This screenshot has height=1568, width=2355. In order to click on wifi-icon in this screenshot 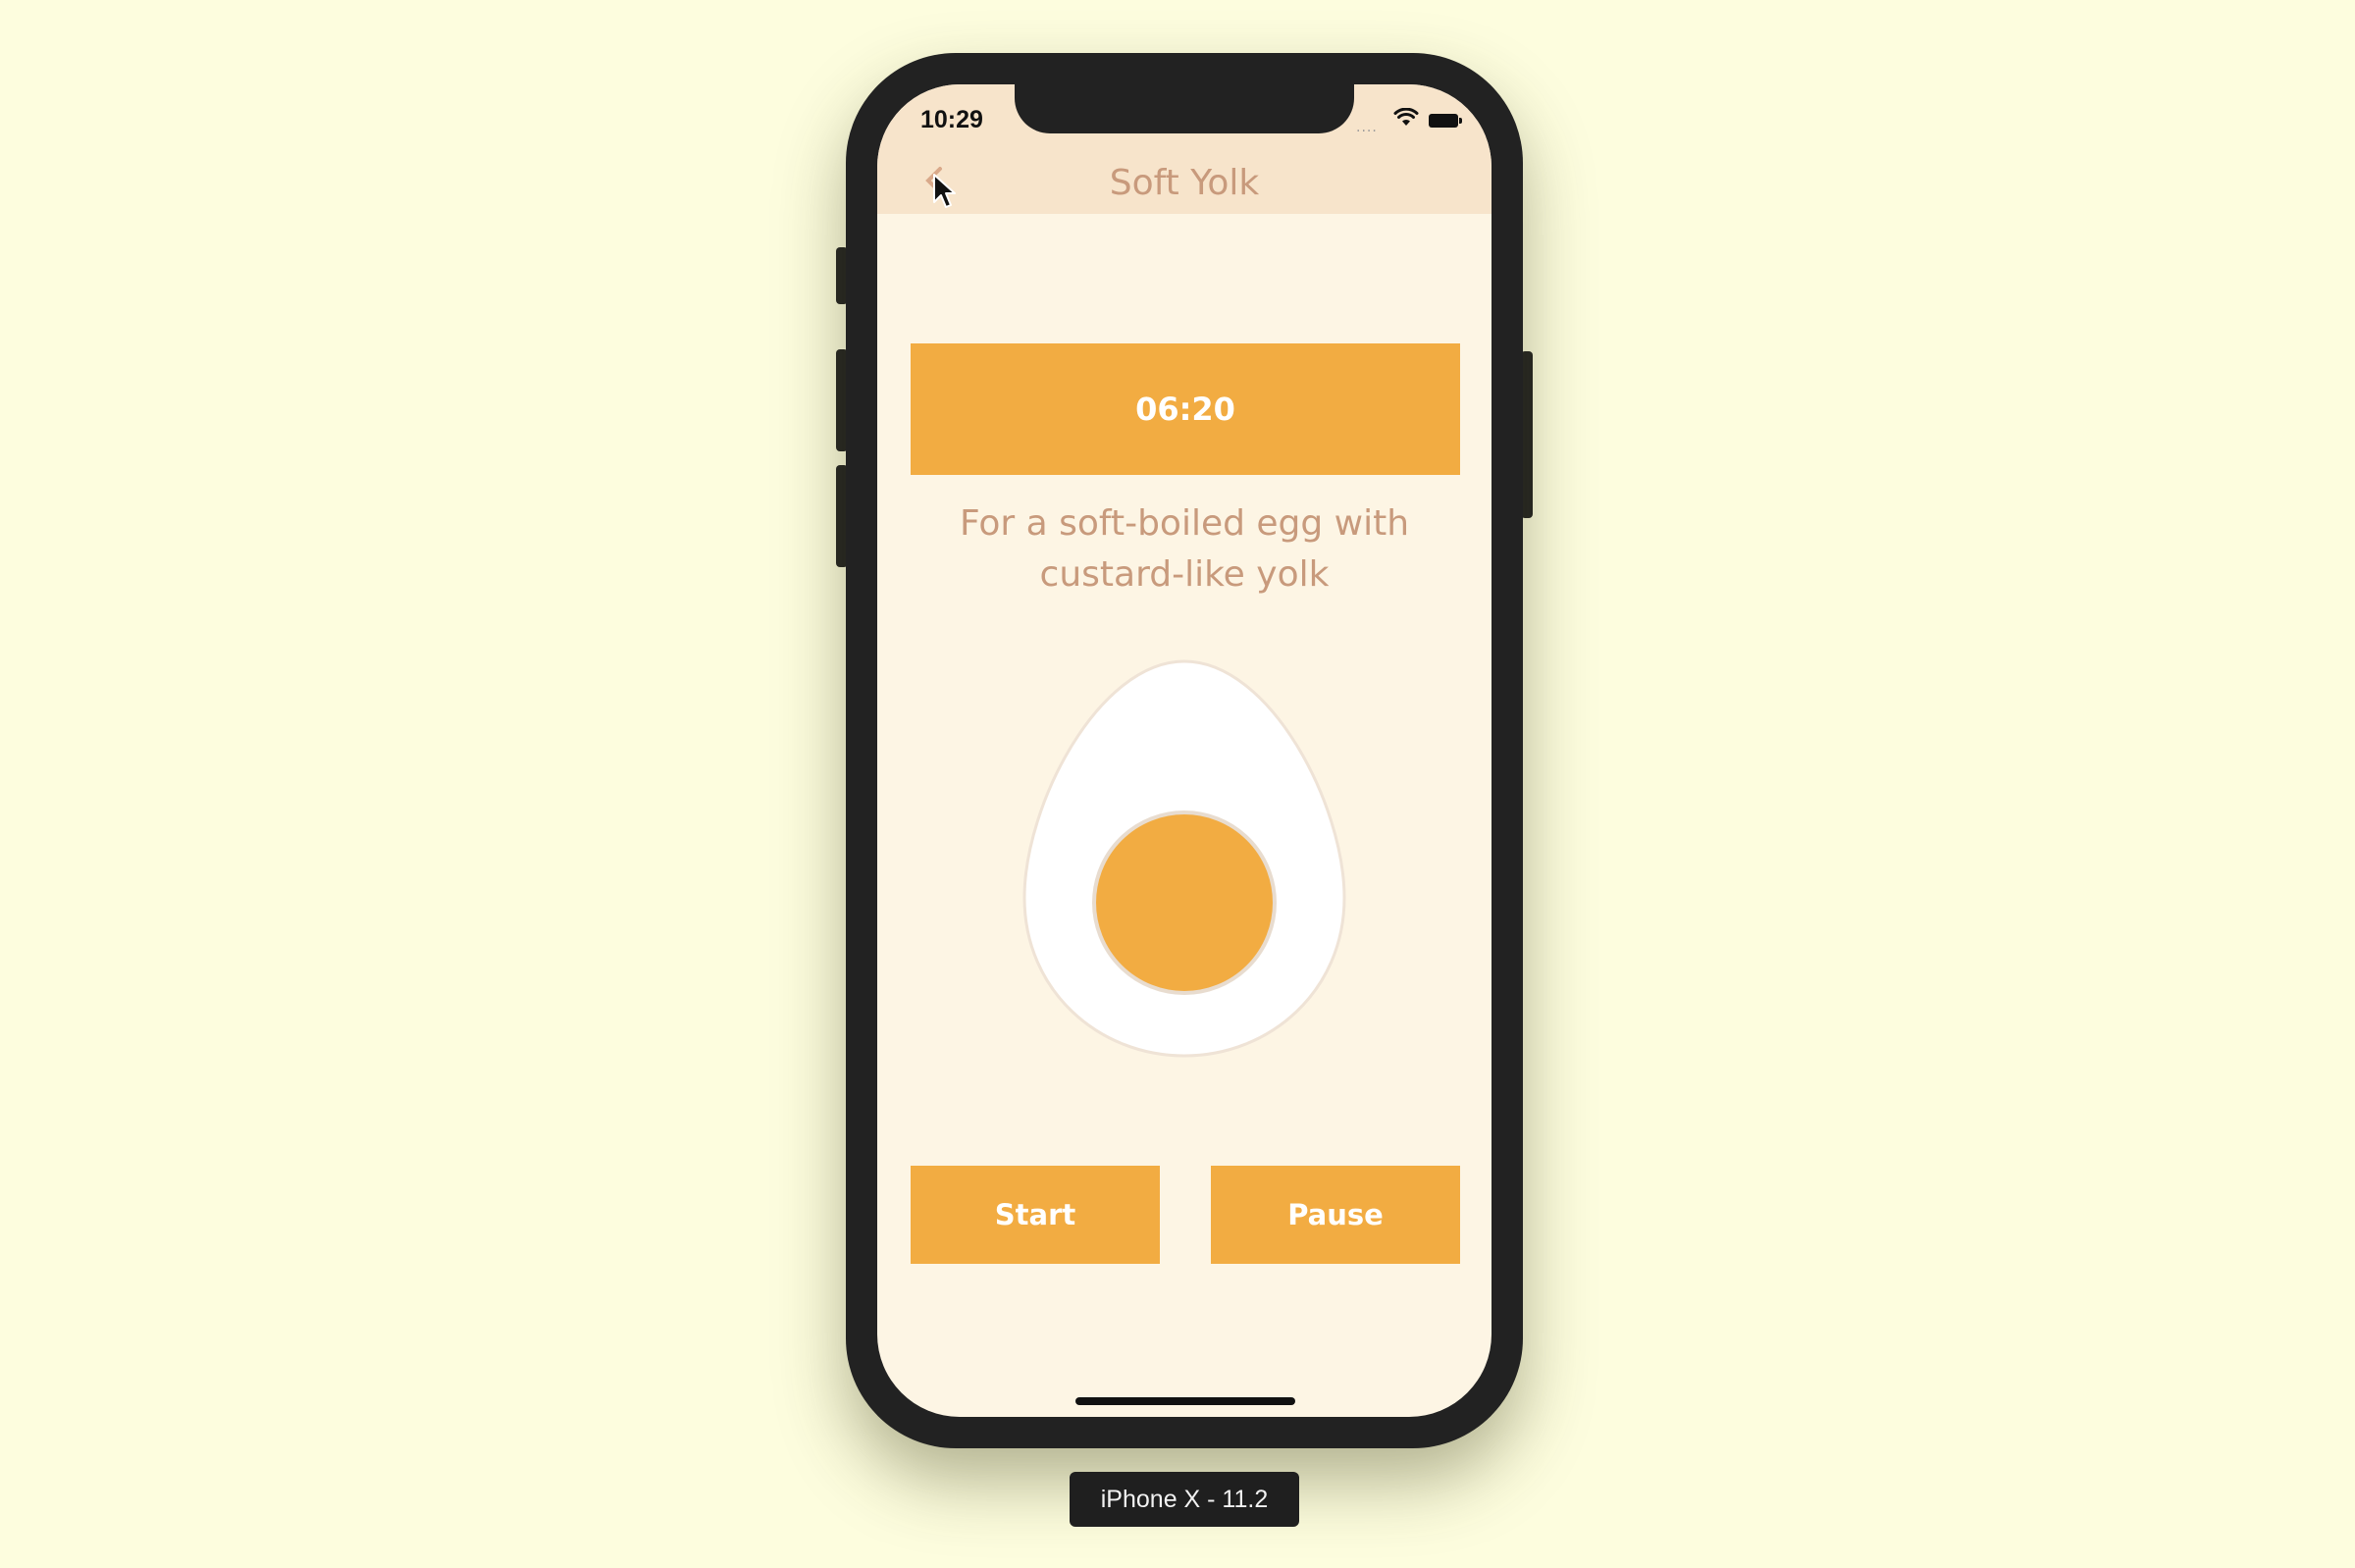, I will do `click(1406, 117)`.